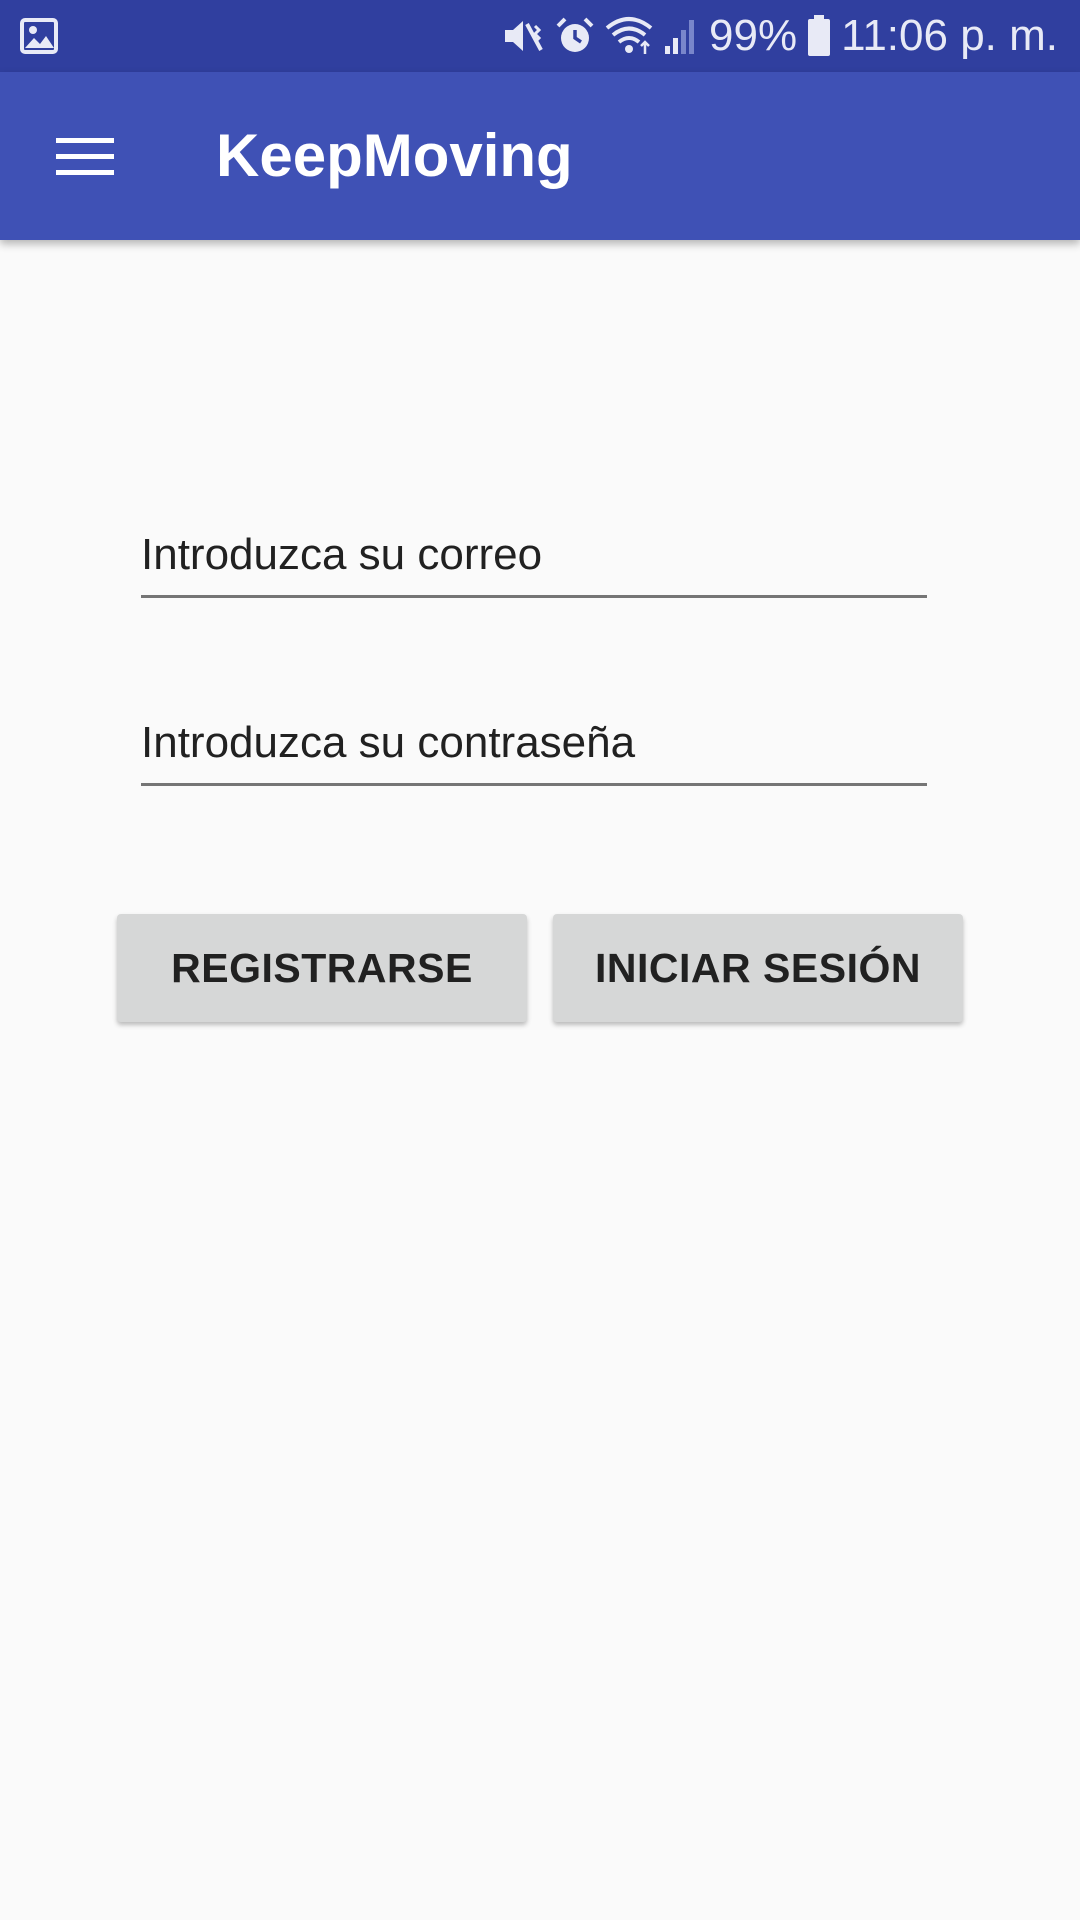 Image resolution: width=1080 pixels, height=1920 pixels. I want to click on status-bar: 99% 11:06 p. m., so click(540, 36).